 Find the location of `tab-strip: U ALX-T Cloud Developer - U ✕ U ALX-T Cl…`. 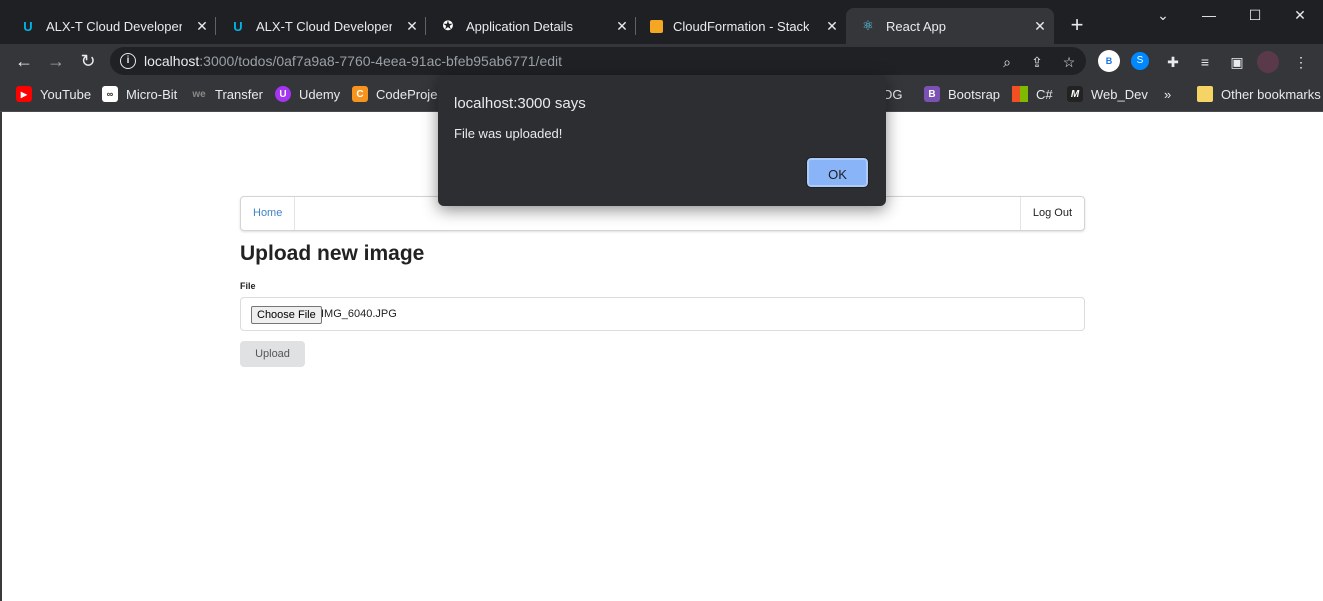

tab-strip: U ALX-T Cloud Developer - U ✕ U ALX-T Cl… is located at coordinates (661, 22).